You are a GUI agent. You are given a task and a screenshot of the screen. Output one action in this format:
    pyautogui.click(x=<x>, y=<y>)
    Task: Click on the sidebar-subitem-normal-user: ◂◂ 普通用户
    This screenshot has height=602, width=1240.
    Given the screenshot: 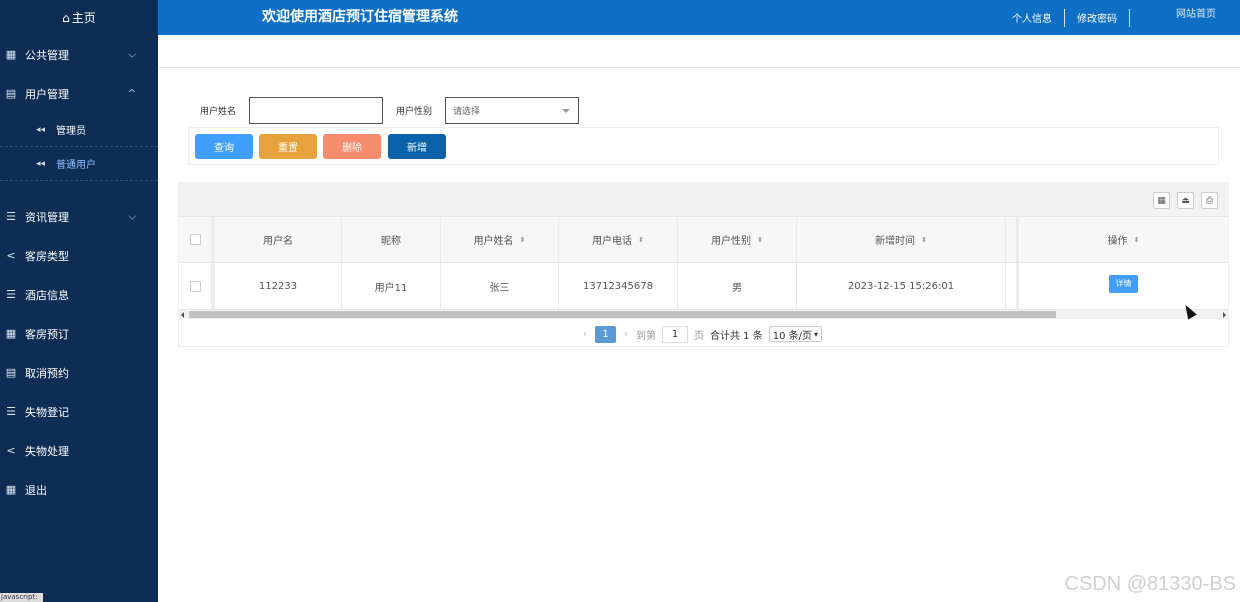 What is the action you would take?
    pyautogui.click(x=79, y=163)
    